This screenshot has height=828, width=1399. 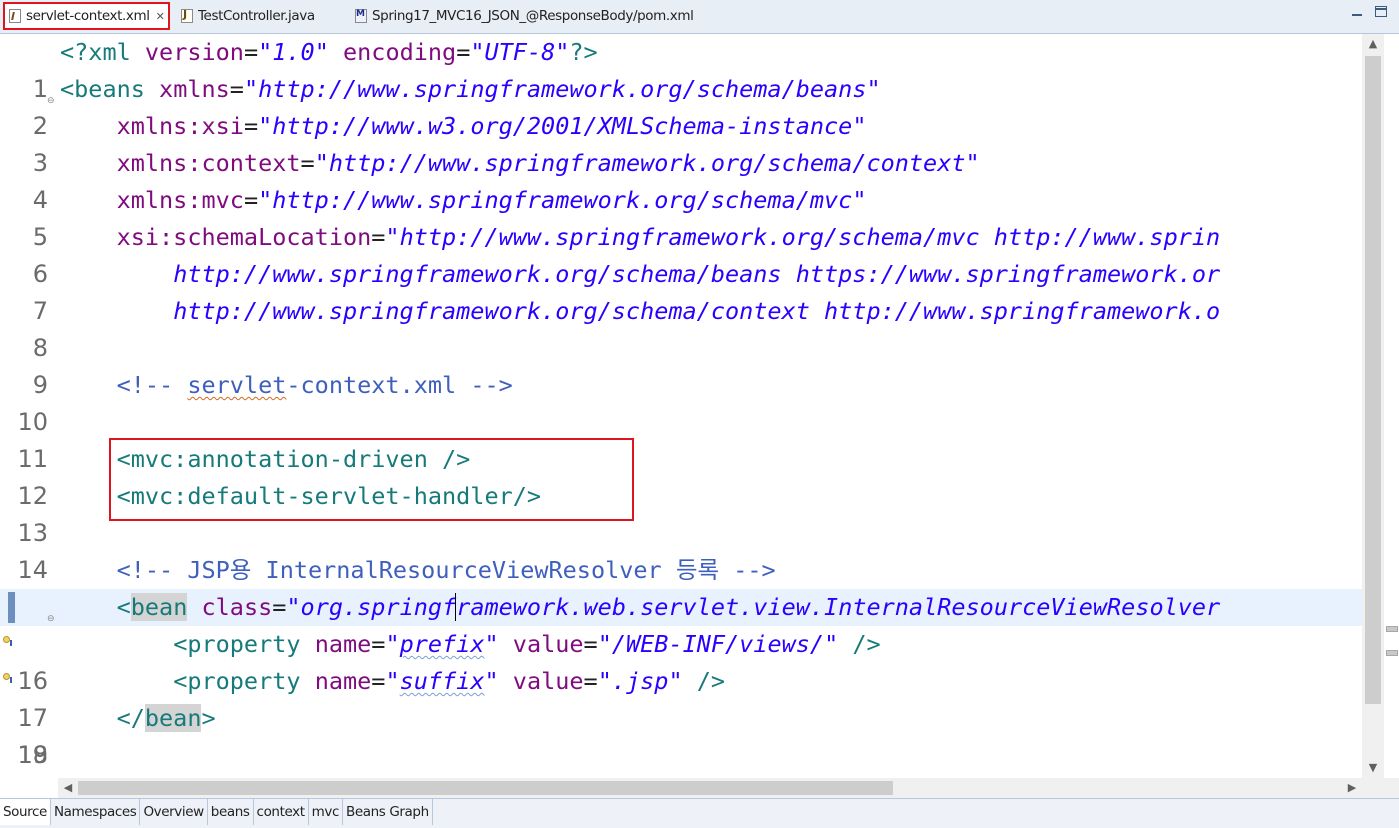 I want to click on maven-pom-icon, so click(x=361, y=16).